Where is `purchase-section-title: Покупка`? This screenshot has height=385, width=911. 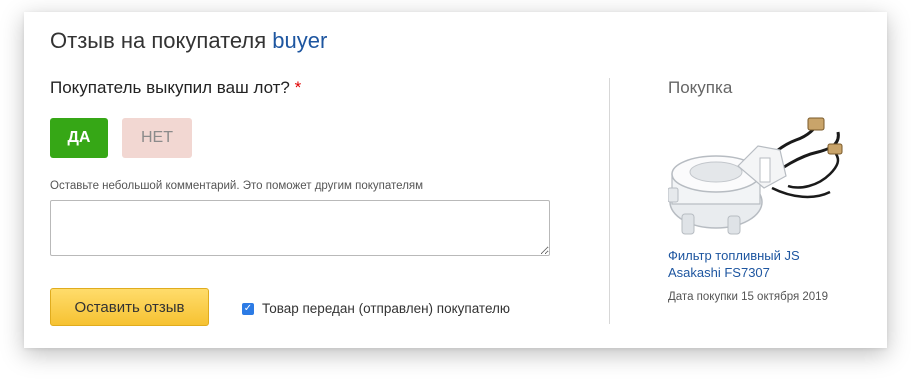 purchase-section-title: Покупка is located at coordinates (700, 87).